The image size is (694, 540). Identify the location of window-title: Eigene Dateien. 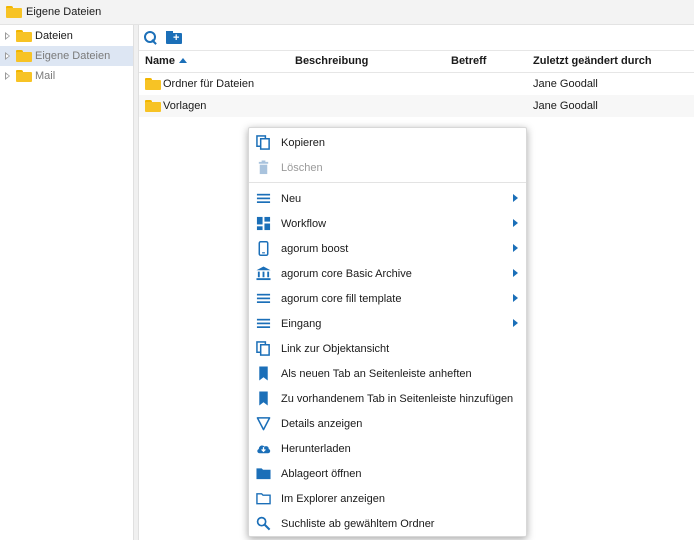
(64, 12).